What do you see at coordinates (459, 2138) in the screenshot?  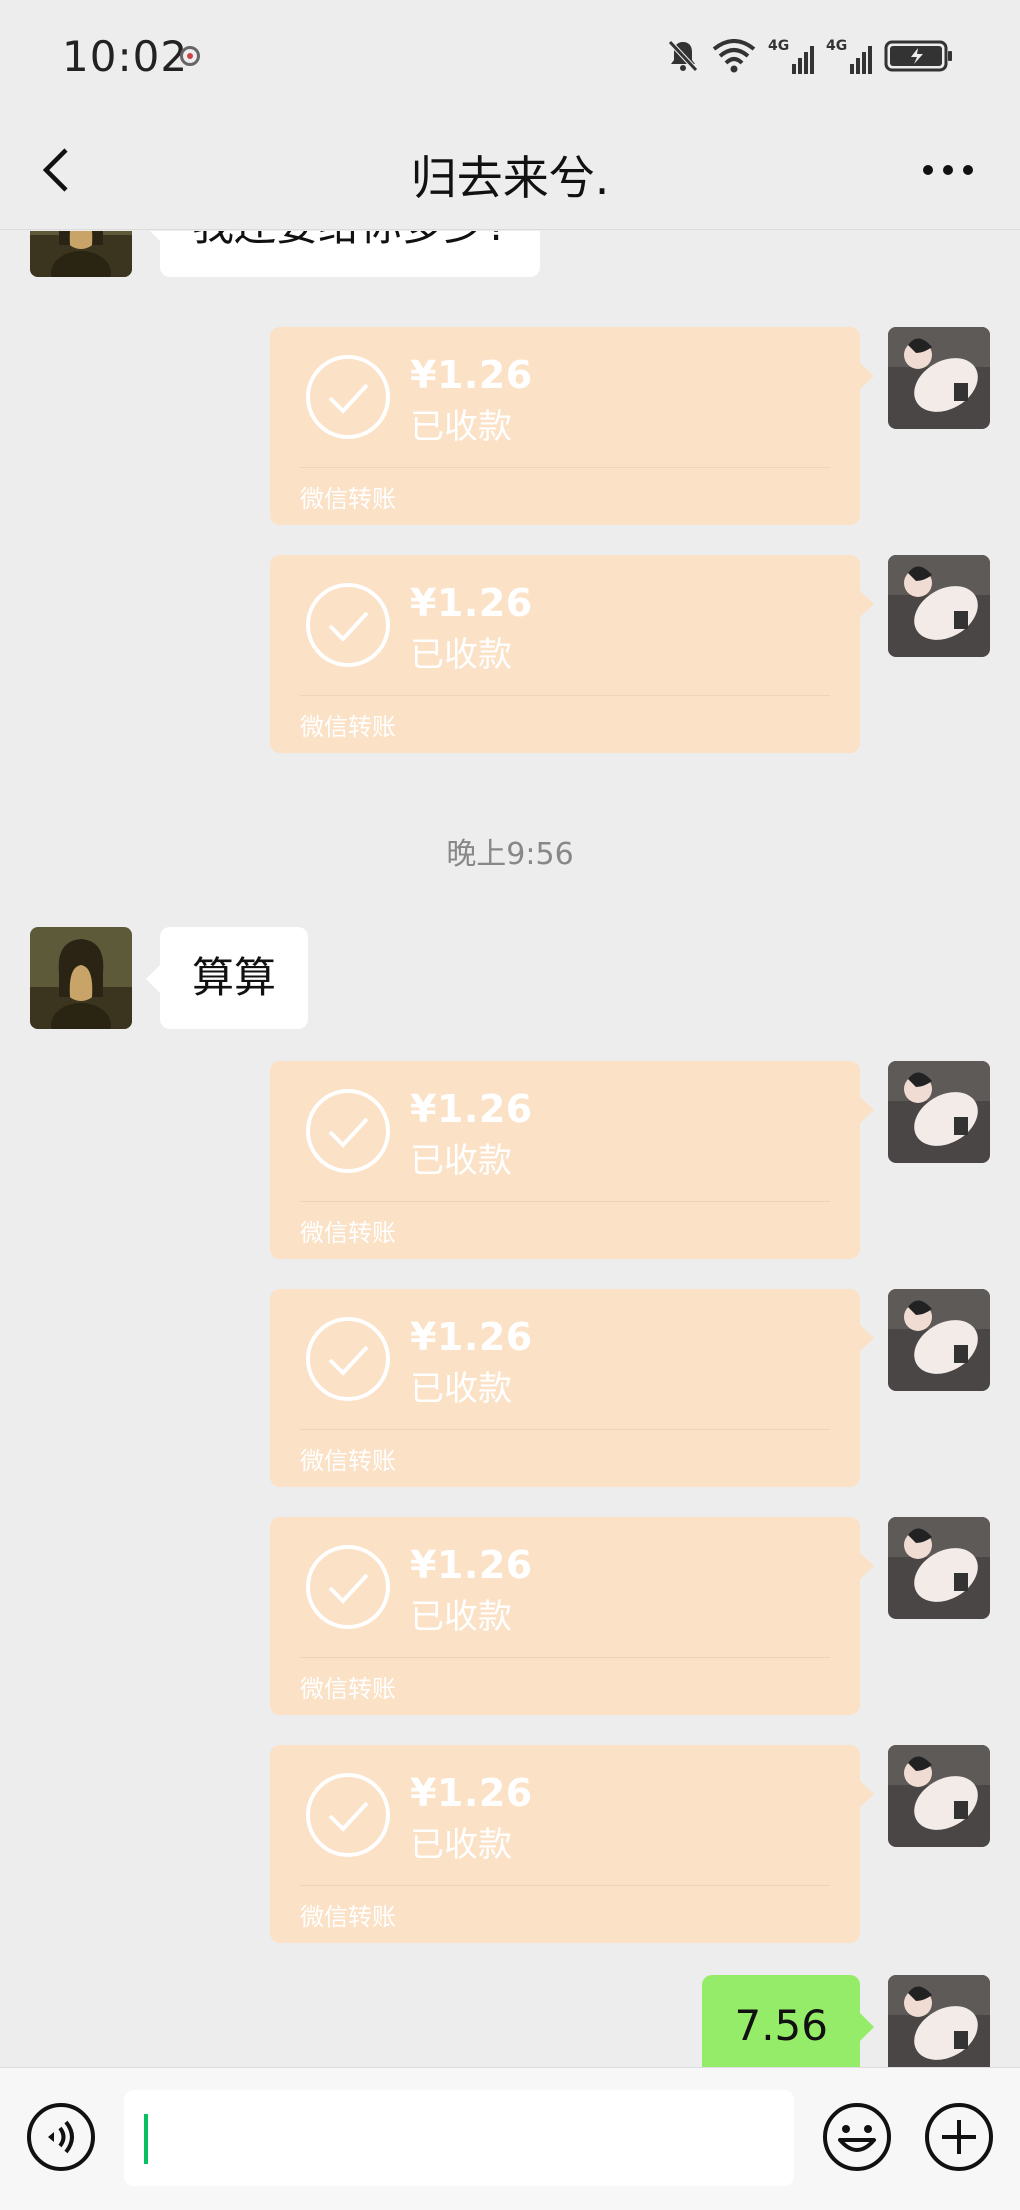 I see `message-input` at bounding box center [459, 2138].